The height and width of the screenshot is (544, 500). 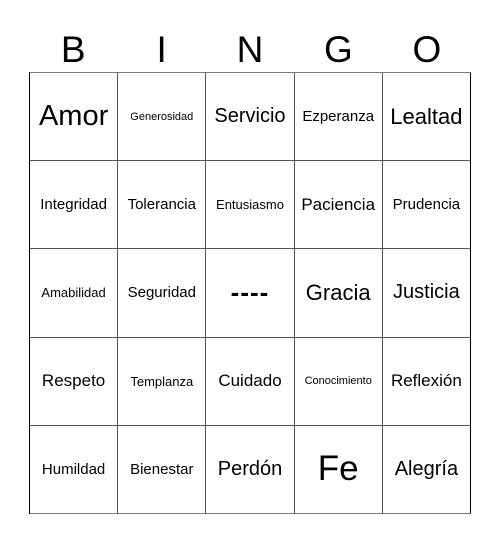 I want to click on cell-label: Integridad, so click(x=73, y=205).